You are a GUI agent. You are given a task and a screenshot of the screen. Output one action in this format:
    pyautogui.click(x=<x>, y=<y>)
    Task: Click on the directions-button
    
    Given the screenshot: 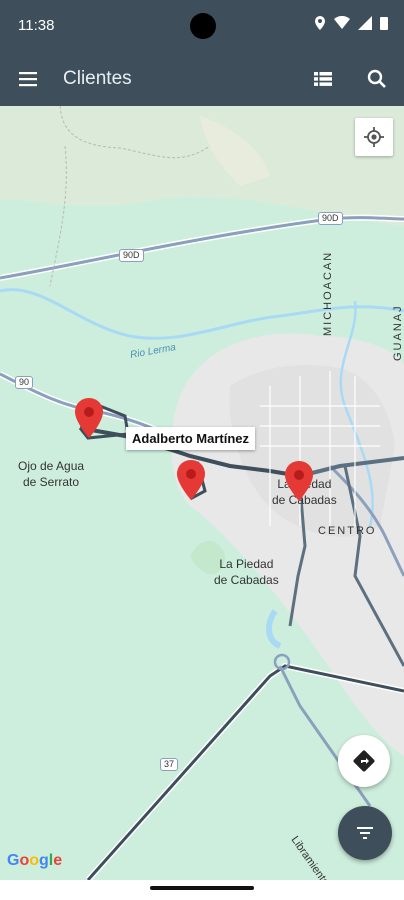 What is the action you would take?
    pyautogui.click(x=364, y=761)
    